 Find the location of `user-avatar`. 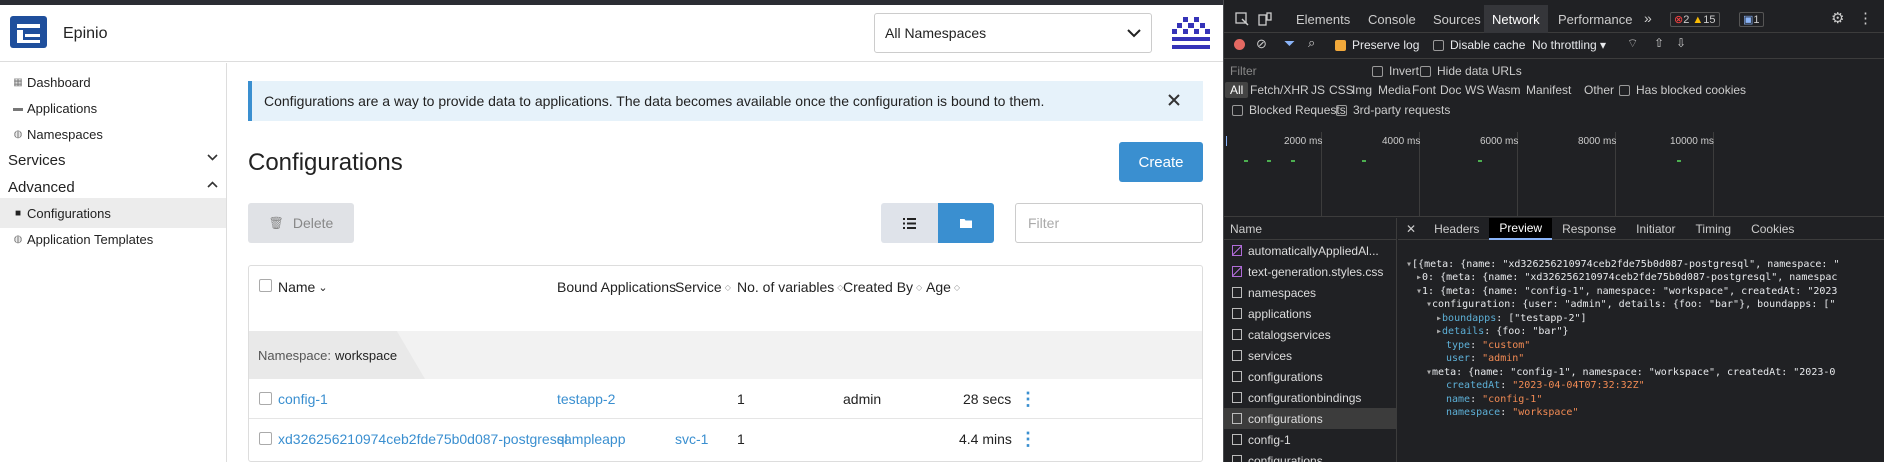

user-avatar is located at coordinates (1191, 33).